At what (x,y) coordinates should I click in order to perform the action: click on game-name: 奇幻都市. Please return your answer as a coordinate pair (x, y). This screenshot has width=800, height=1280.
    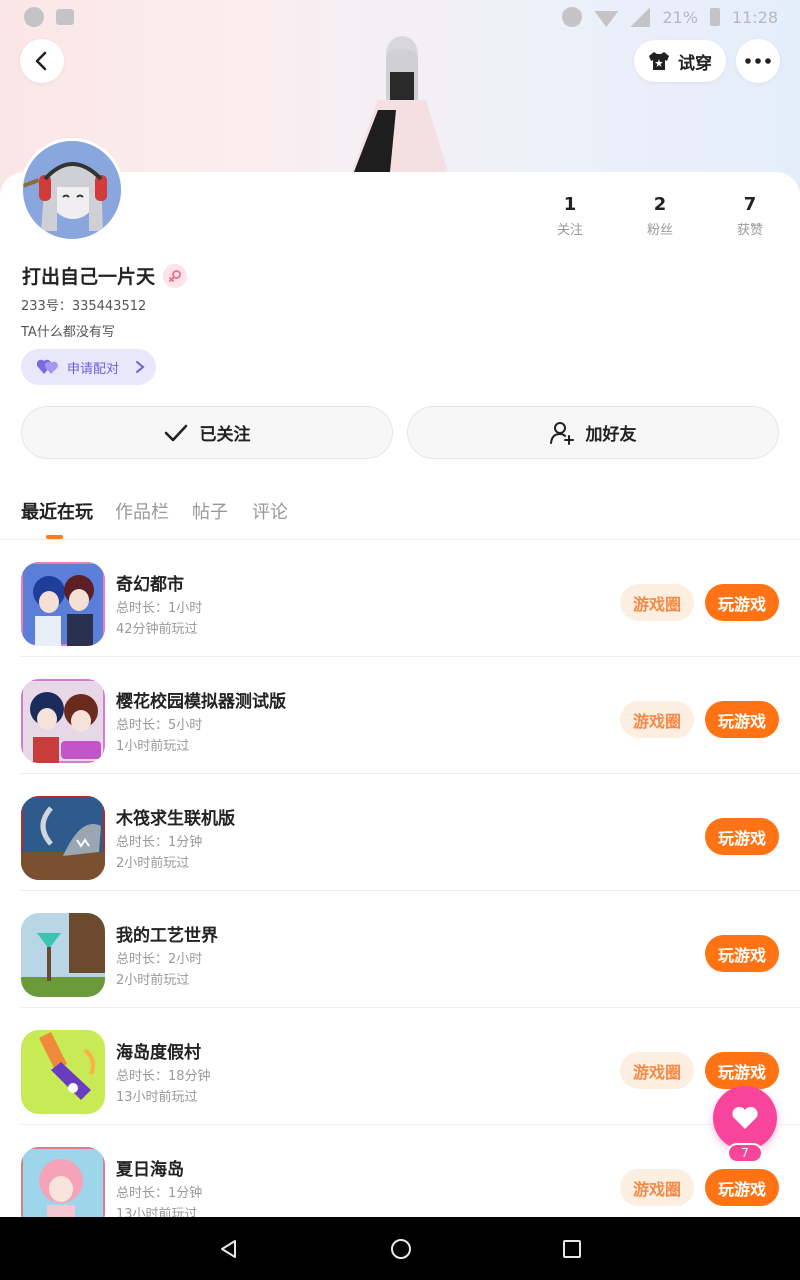
    Looking at the image, I should click on (150, 585).